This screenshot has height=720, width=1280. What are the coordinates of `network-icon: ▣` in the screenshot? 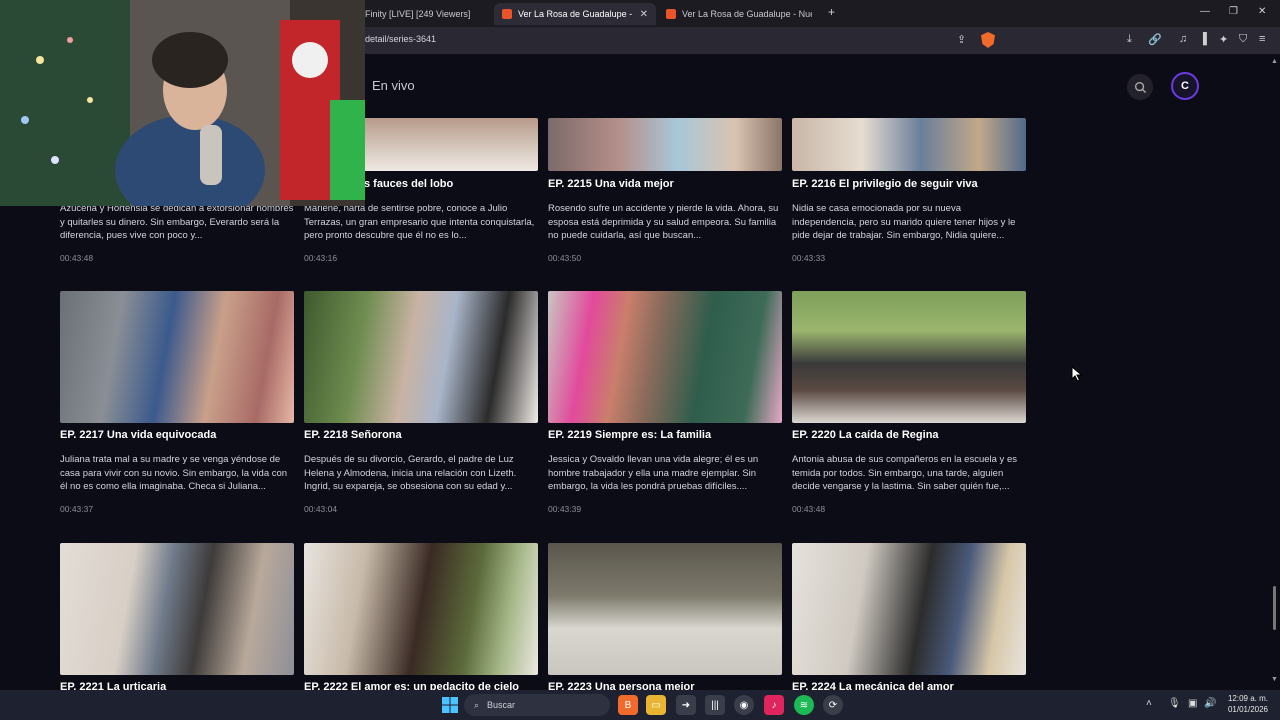 It's located at (1192, 703).